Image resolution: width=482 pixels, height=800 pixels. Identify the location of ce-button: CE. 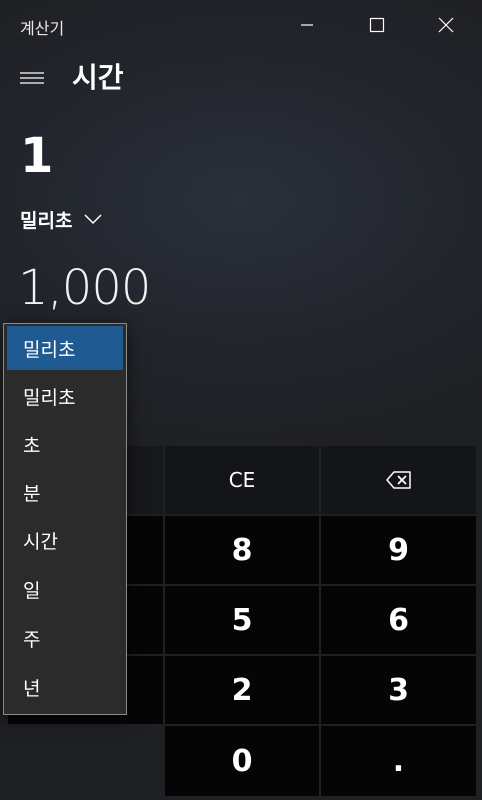
(242, 480).